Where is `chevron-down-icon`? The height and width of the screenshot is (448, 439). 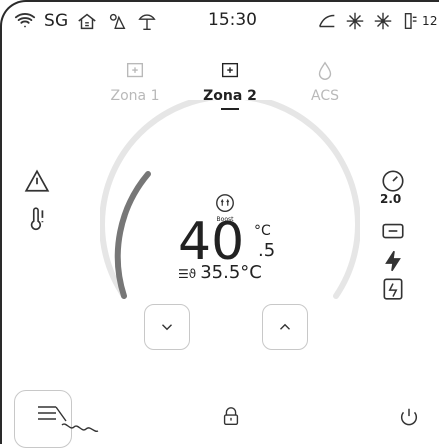 chevron-down-icon is located at coordinates (167, 327).